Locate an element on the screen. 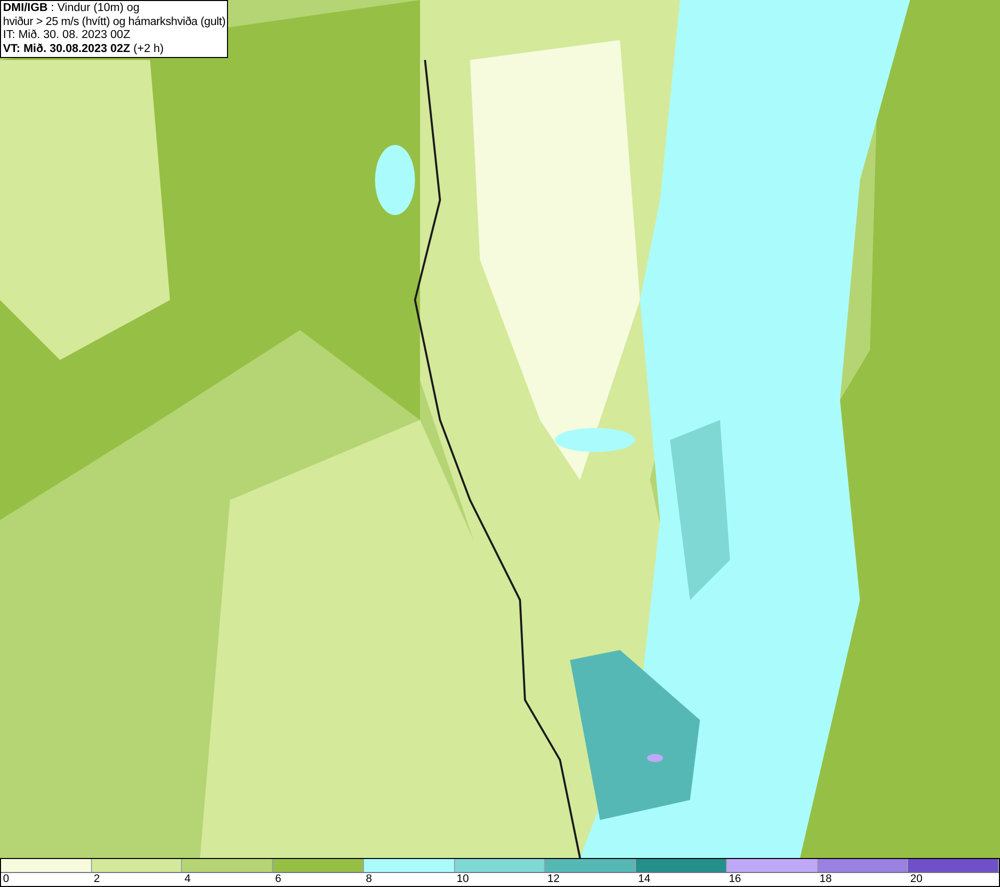  scale-label: 6 is located at coordinates (278, 879).